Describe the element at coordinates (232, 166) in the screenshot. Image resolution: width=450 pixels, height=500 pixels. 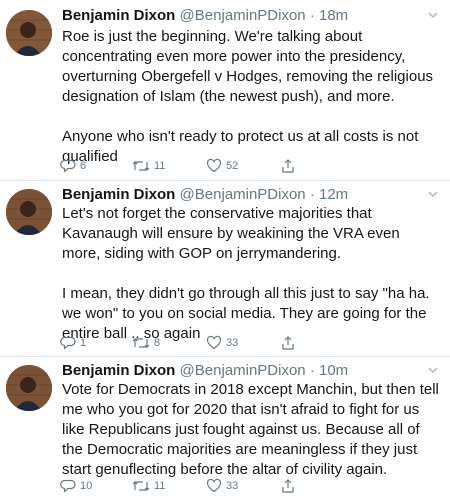
I see `like-count: 52` at that location.